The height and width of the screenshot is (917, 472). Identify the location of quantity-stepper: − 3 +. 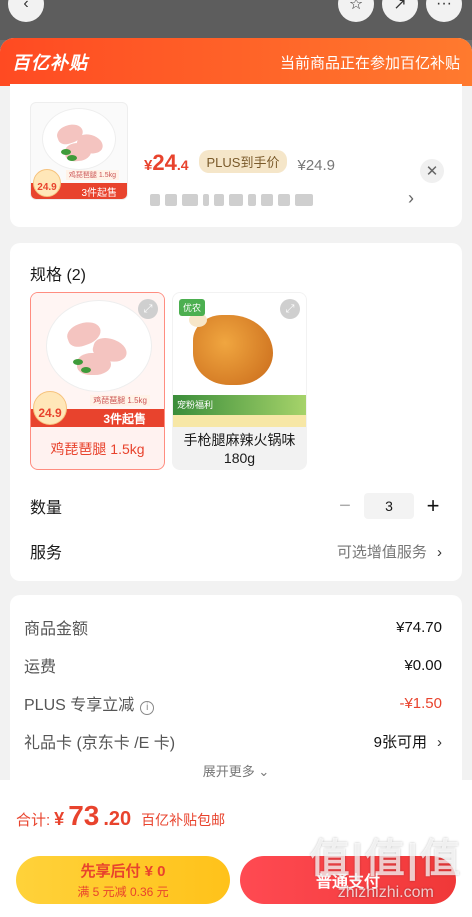
(389, 506).